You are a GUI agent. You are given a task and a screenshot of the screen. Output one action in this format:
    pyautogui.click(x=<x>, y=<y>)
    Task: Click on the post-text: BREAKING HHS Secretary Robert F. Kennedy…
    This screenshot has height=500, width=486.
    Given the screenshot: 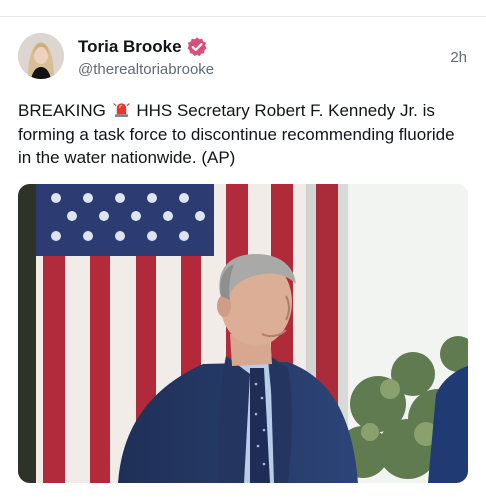 What is the action you would take?
    pyautogui.click(x=244, y=134)
    